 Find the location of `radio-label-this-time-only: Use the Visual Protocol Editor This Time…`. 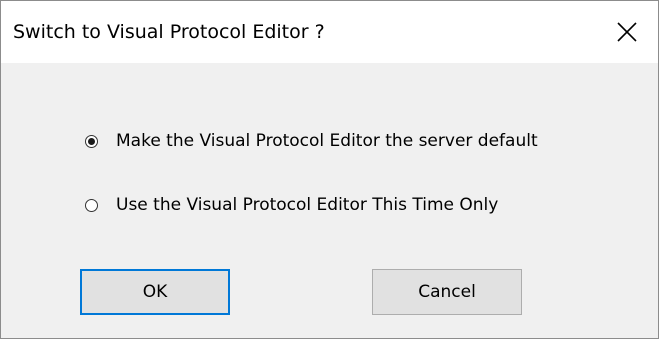

radio-label-this-time-only: Use the Visual Protocol Editor This Time… is located at coordinates (307, 205).